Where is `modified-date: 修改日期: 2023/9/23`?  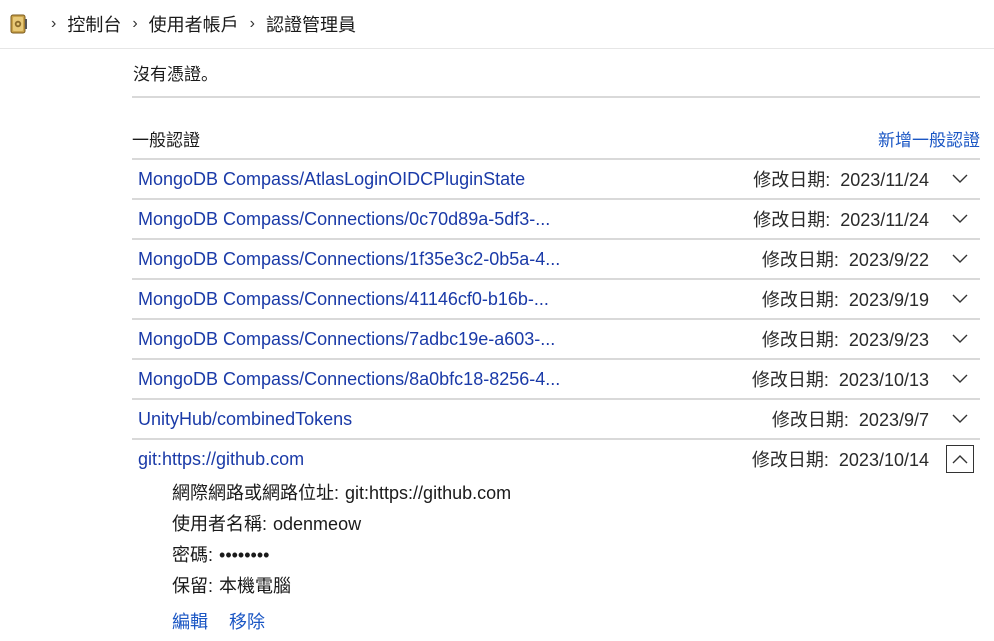
modified-date: 修改日期: 2023/9/23 is located at coordinates (845, 339).